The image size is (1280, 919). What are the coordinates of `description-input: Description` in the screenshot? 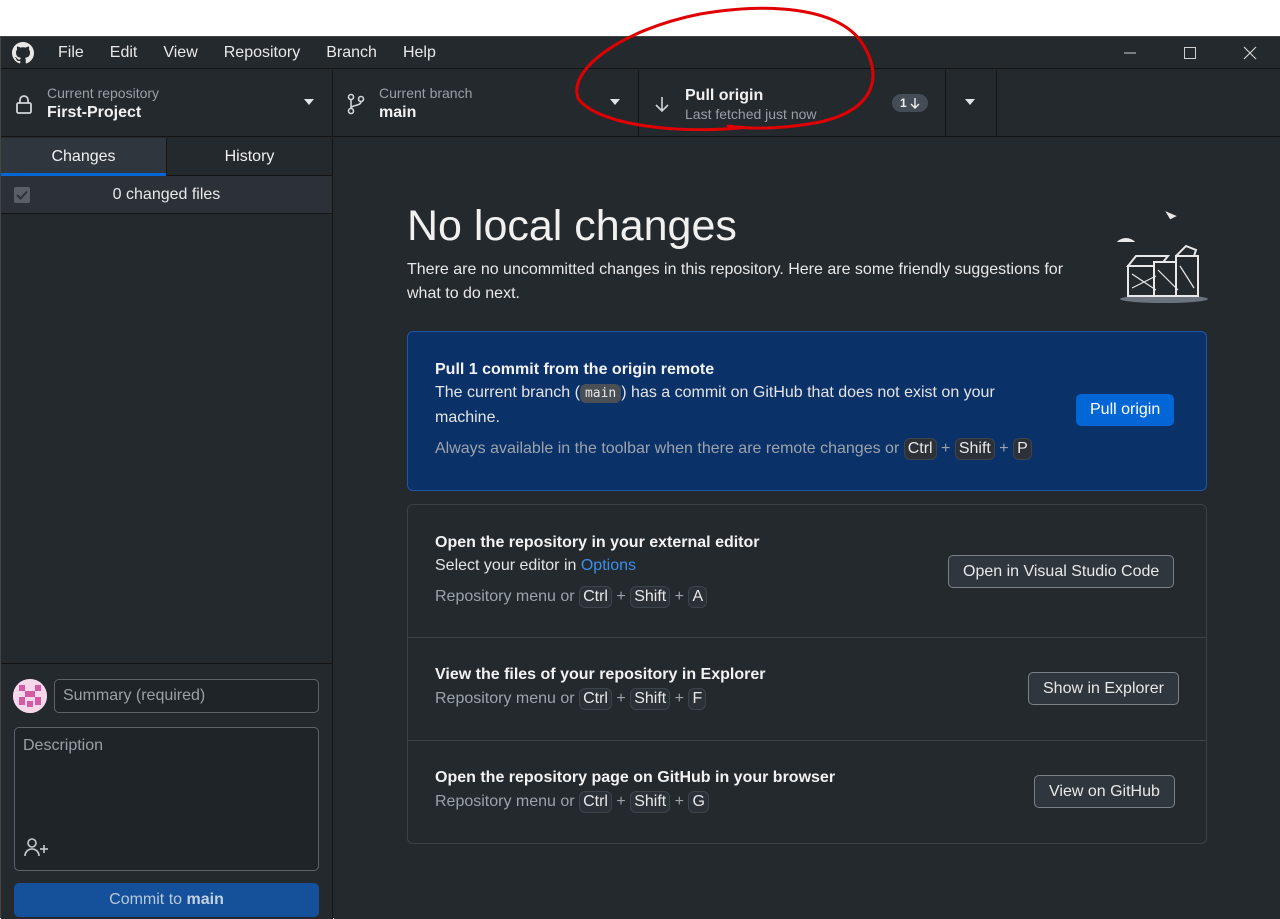 It's located at (166, 799).